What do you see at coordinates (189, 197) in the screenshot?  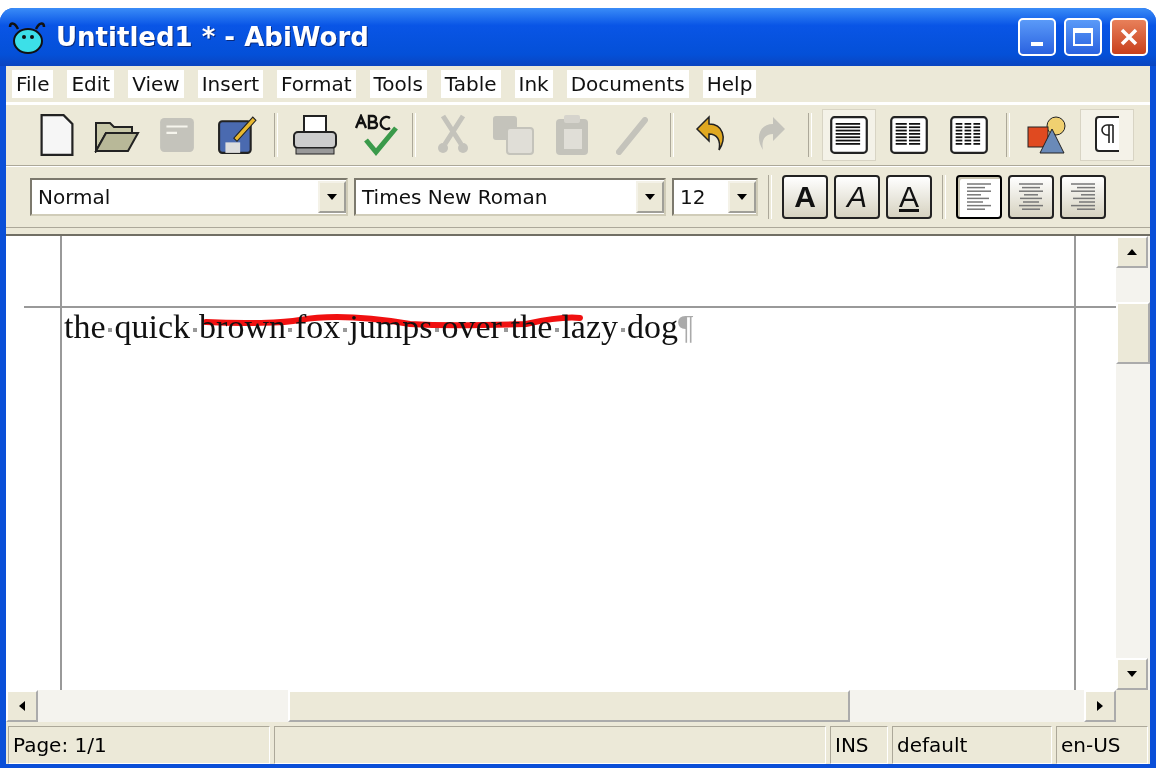 I see `style-dropdown: Normal` at bounding box center [189, 197].